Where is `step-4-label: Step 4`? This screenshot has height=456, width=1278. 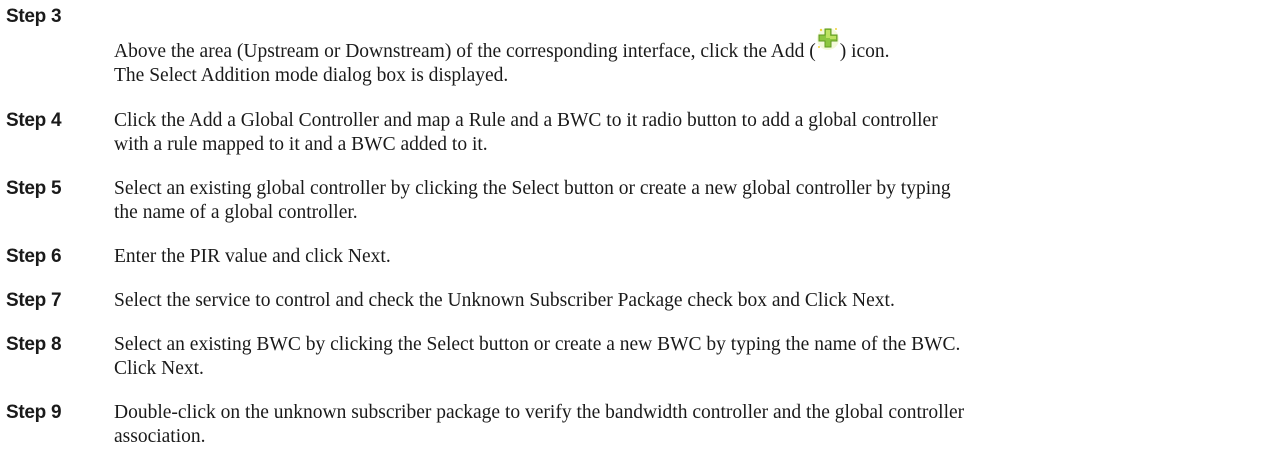
step-4-label: Step 4 is located at coordinates (34, 120).